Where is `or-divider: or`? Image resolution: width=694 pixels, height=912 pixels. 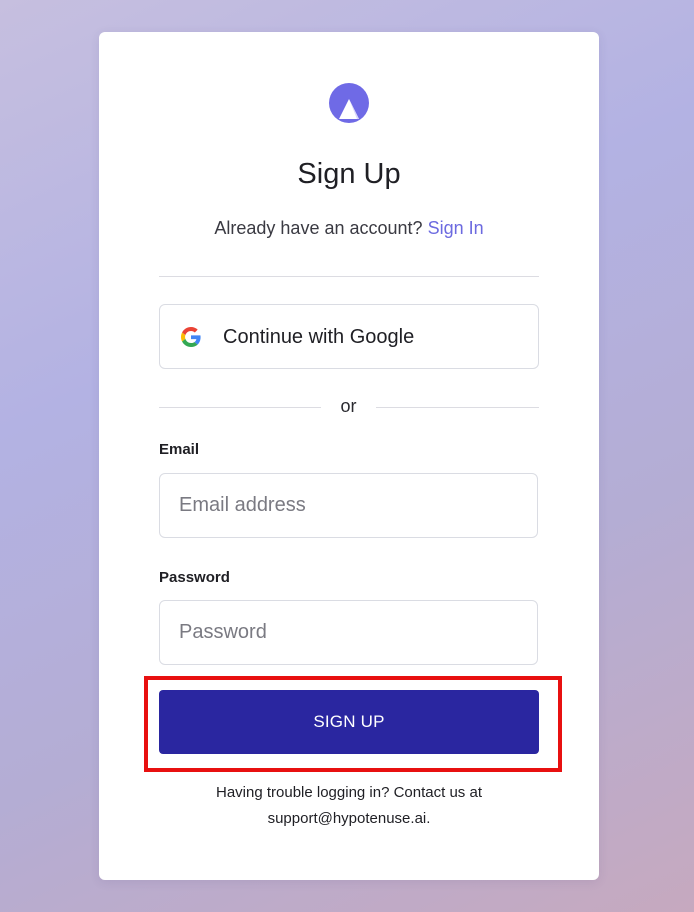 or-divider: or is located at coordinates (349, 406).